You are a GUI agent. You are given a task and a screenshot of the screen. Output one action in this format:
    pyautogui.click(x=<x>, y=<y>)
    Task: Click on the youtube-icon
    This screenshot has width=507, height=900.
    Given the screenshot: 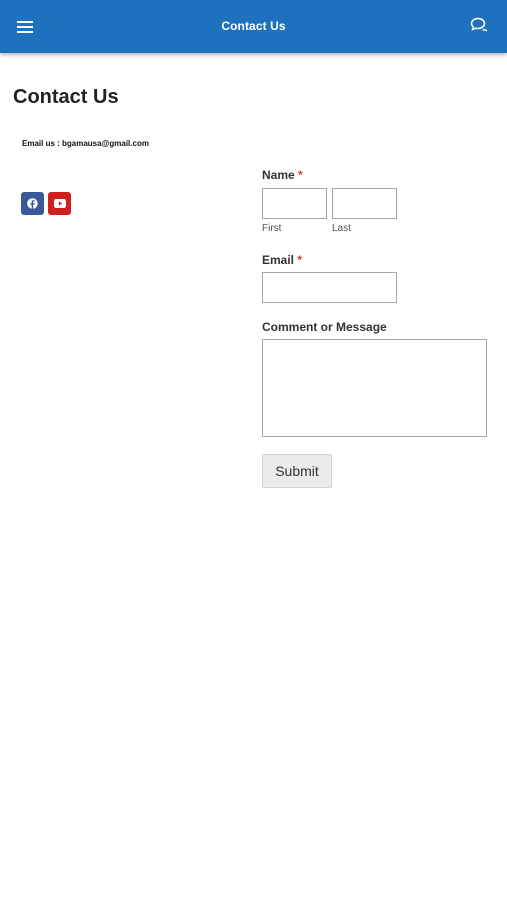 What is the action you would take?
    pyautogui.click(x=59, y=203)
    